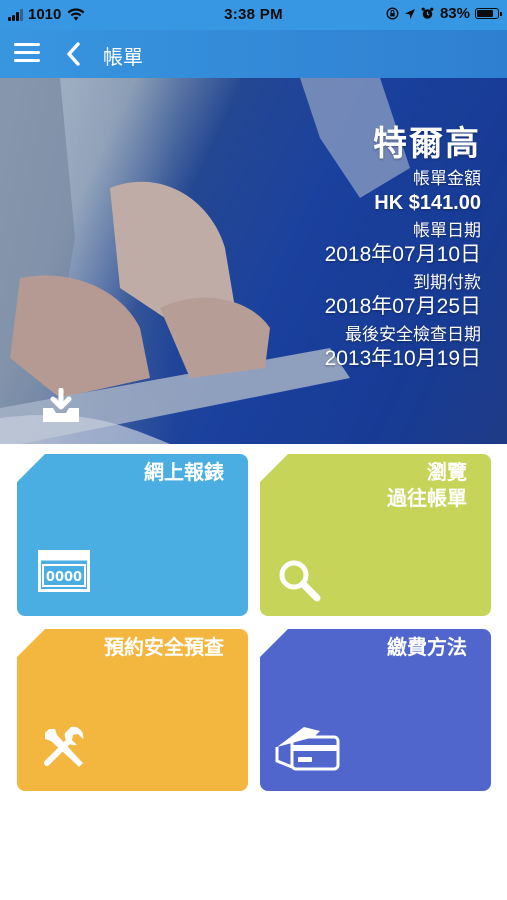  What do you see at coordinates (447, 473) in the screenshot?
I see `past-bills-label-line1: 瀏覽` at bounding box center [447, 473].